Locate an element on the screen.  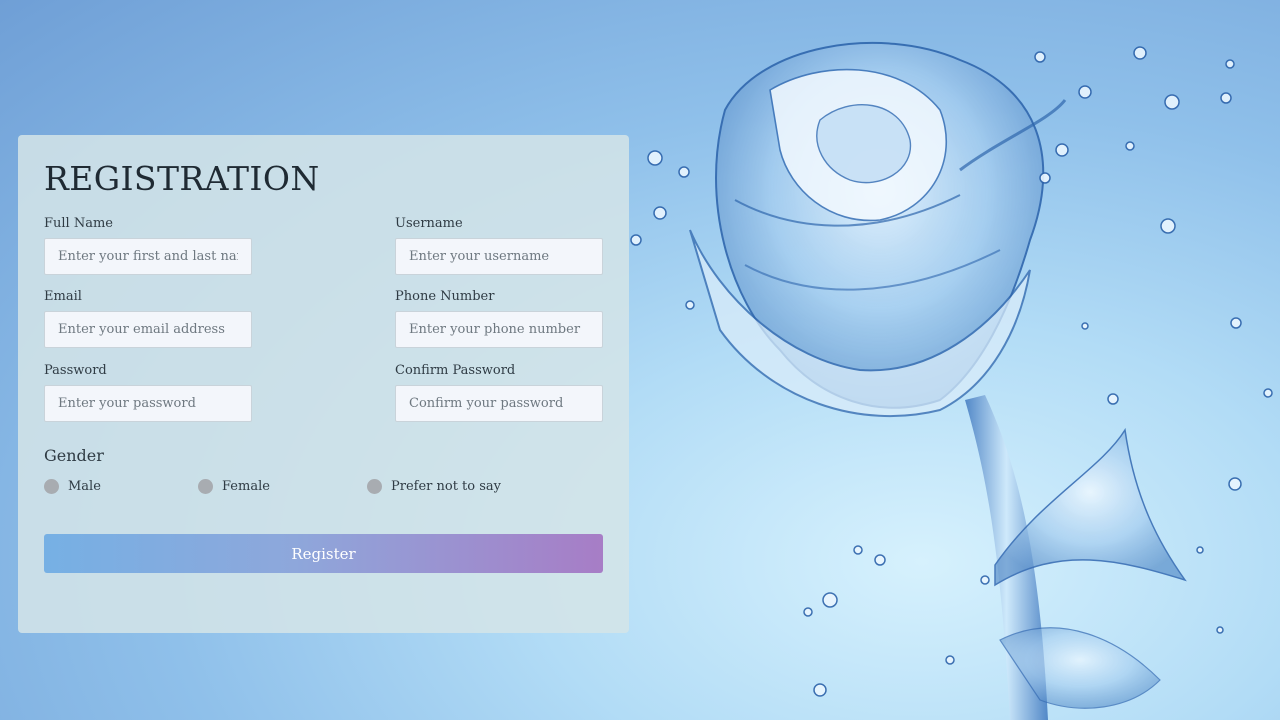
username-group: Username is located at coordinates (499, 245).